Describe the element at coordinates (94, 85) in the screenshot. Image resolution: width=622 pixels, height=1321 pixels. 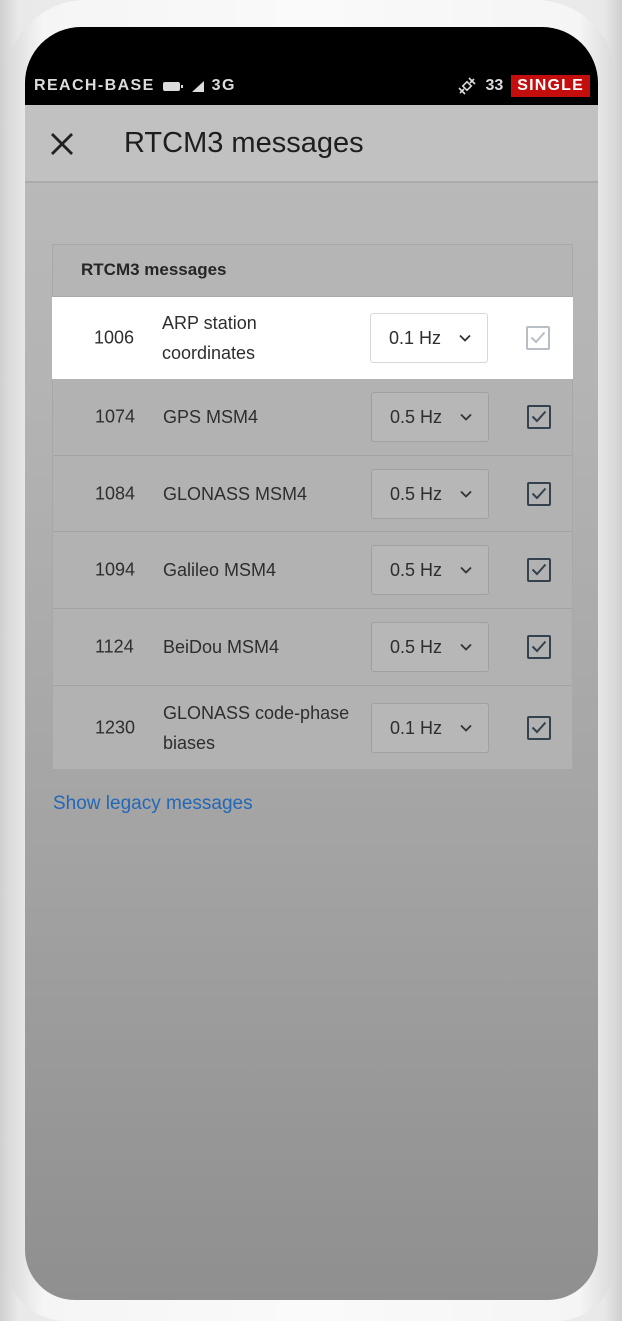
I see `device-name: REACH-BASE` at that location.